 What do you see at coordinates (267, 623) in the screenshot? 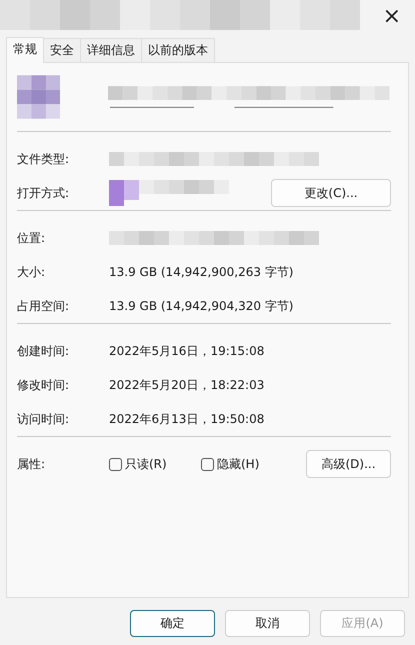
I see `dialog-button: 取消` at bounding box center [267, 623].